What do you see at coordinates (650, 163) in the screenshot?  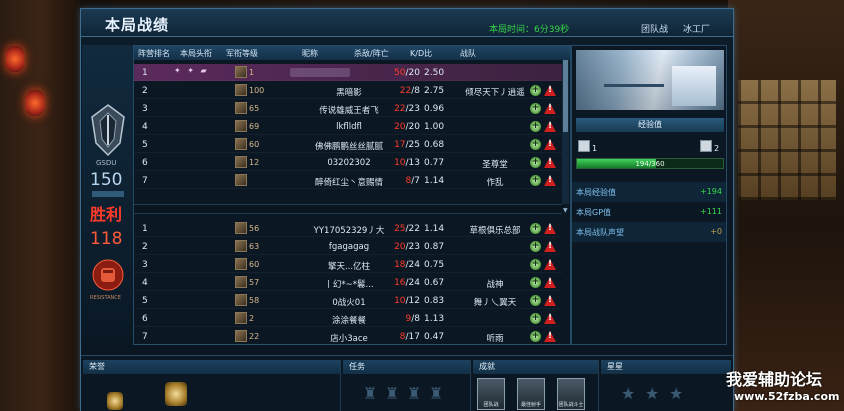 I see `exp-progress-bar: 194/360` at bounding box center [650, 163].